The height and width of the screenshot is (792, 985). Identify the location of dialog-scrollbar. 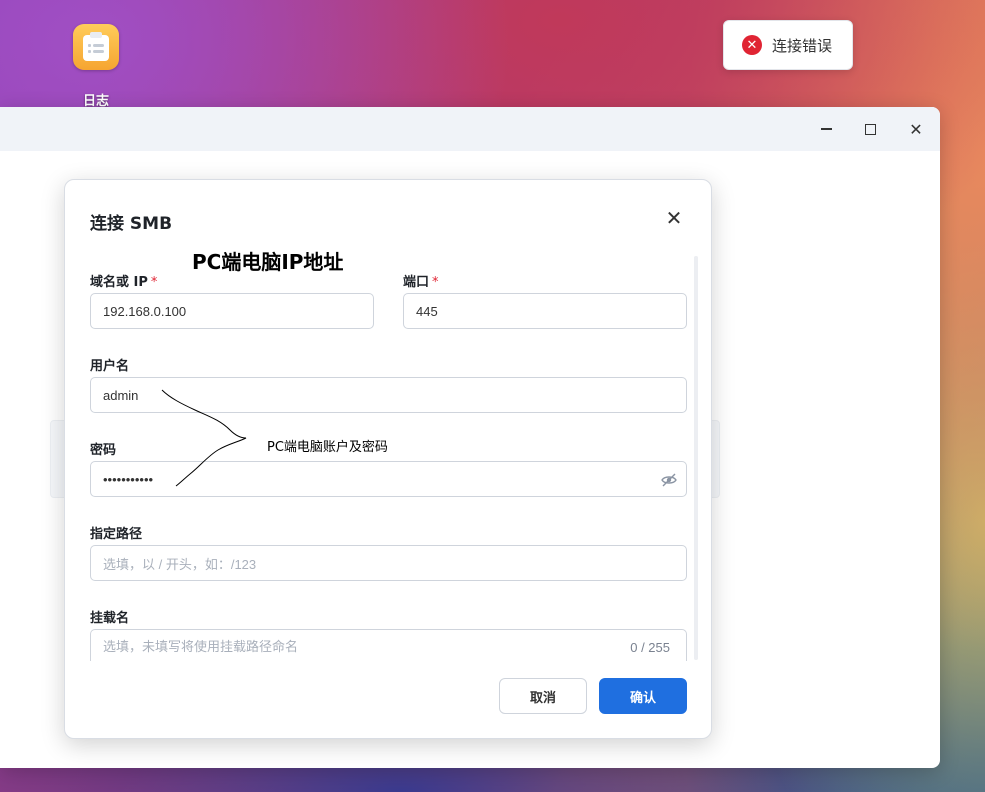
(696, 458).